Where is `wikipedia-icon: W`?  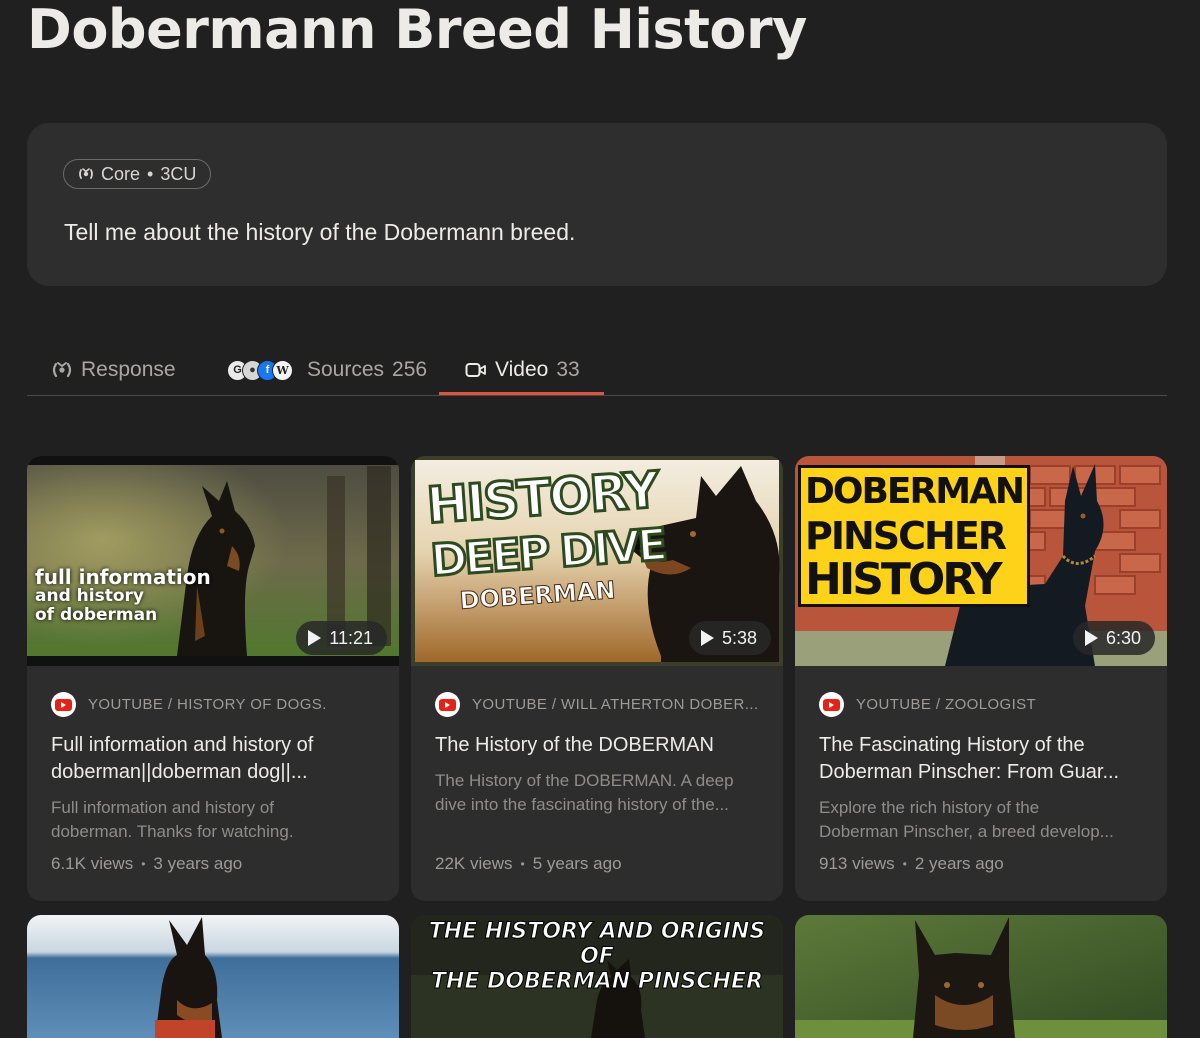 wikipedia-icon: W is located at coordinates (282, 370).